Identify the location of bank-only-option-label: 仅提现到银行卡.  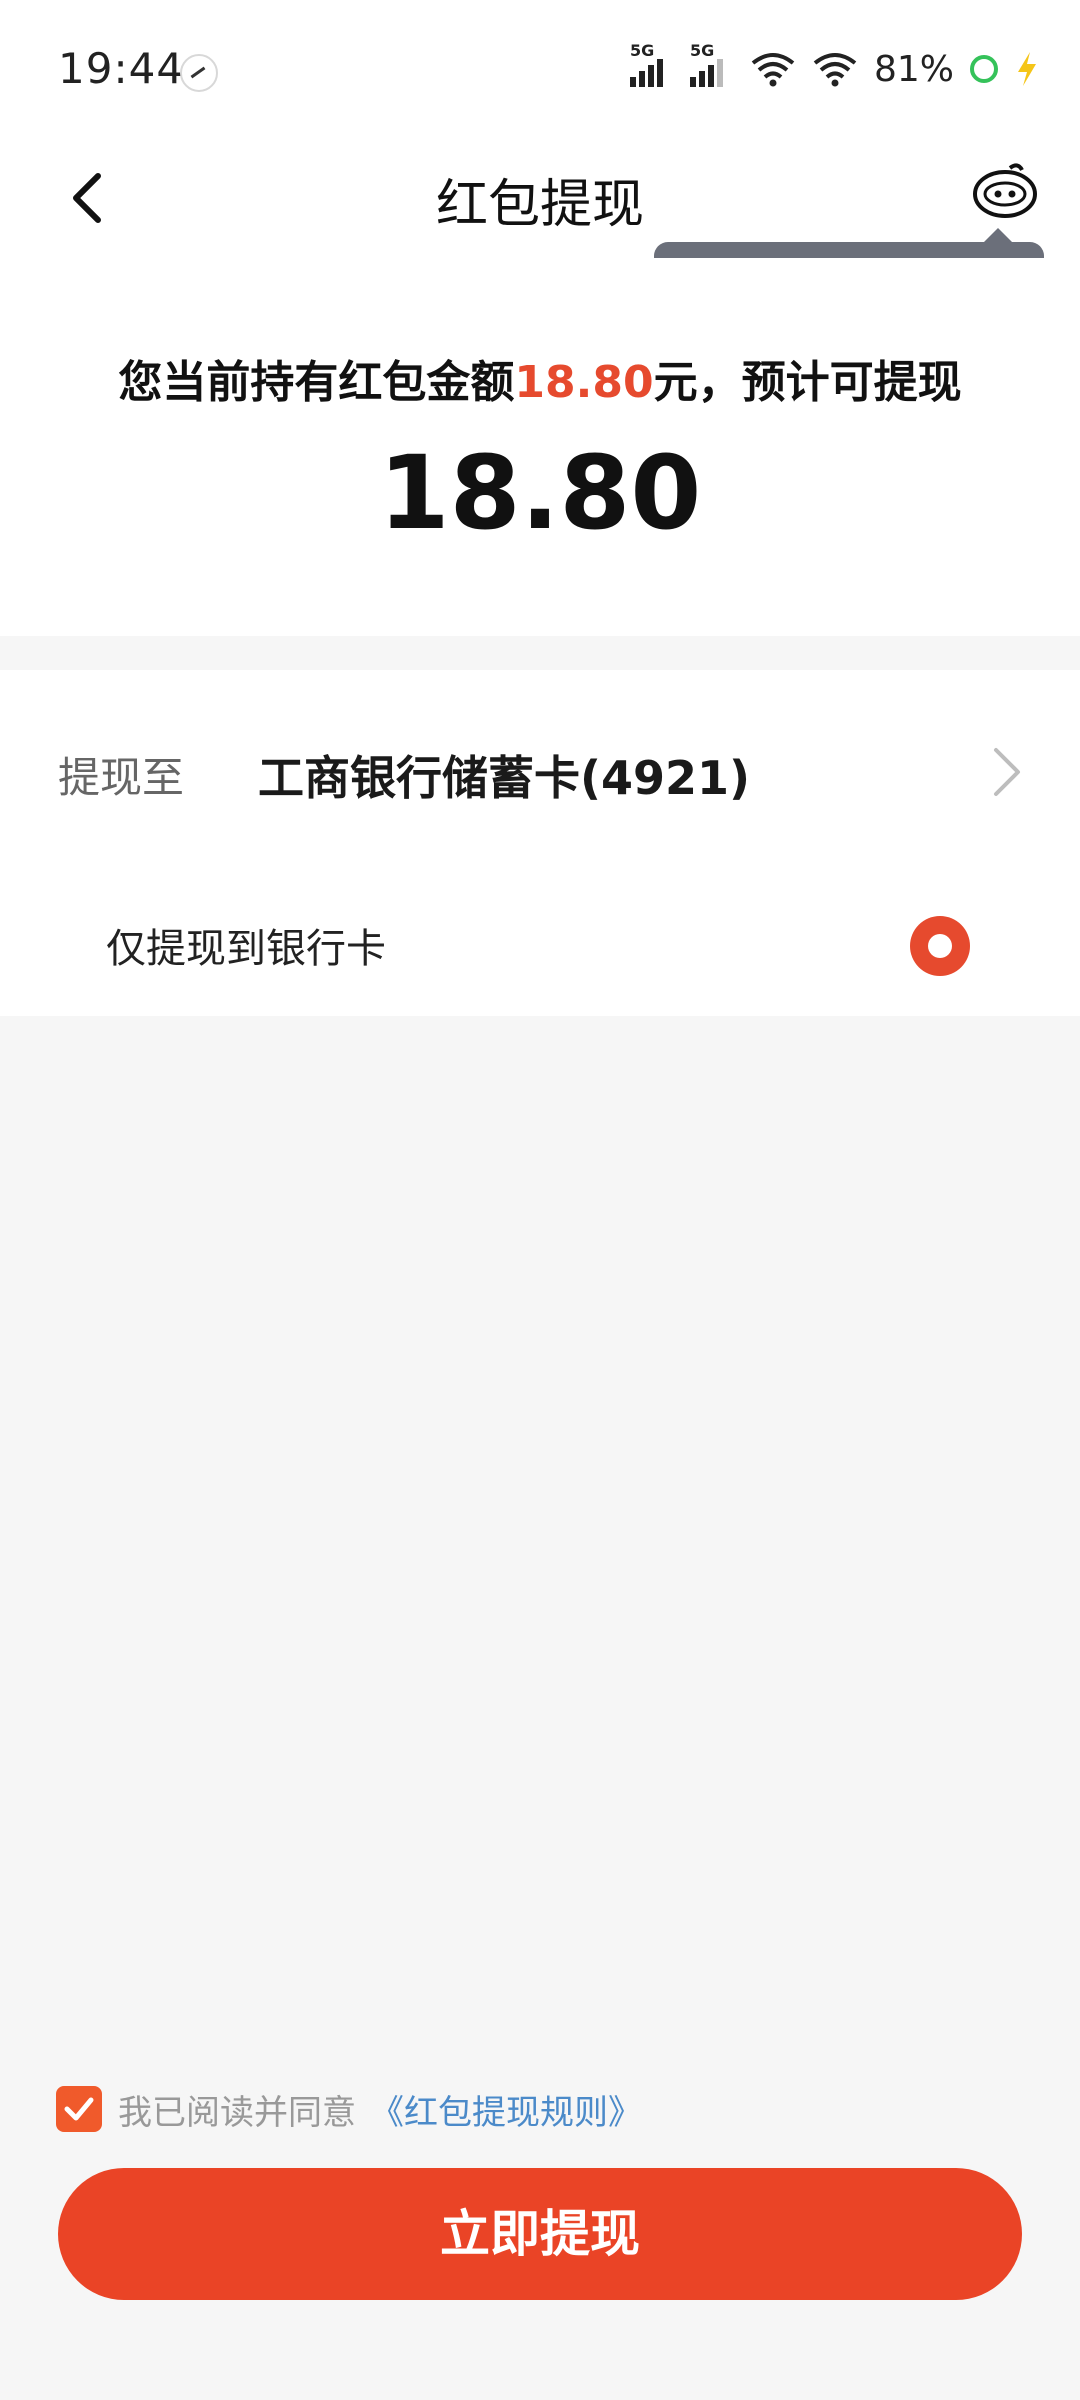
(246, 949).